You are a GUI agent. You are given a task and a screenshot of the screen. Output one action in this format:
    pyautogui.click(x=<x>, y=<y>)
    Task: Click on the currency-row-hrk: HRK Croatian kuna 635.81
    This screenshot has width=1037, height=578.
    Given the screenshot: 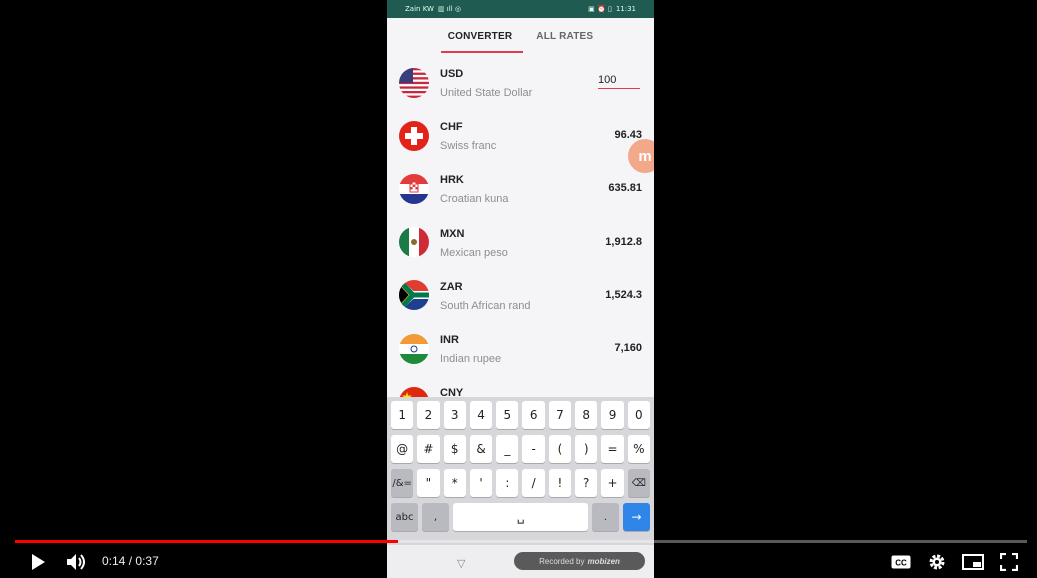 What is the action you would take?
    pyautogui.click(x=520, y=188)
    